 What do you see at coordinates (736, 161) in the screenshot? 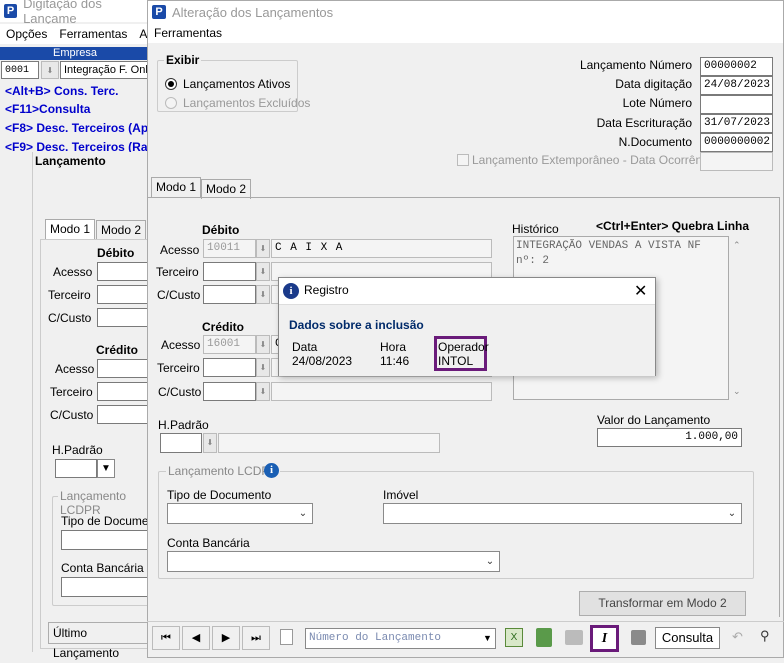
I see `extemp-field` at bounding box center [736, 161].